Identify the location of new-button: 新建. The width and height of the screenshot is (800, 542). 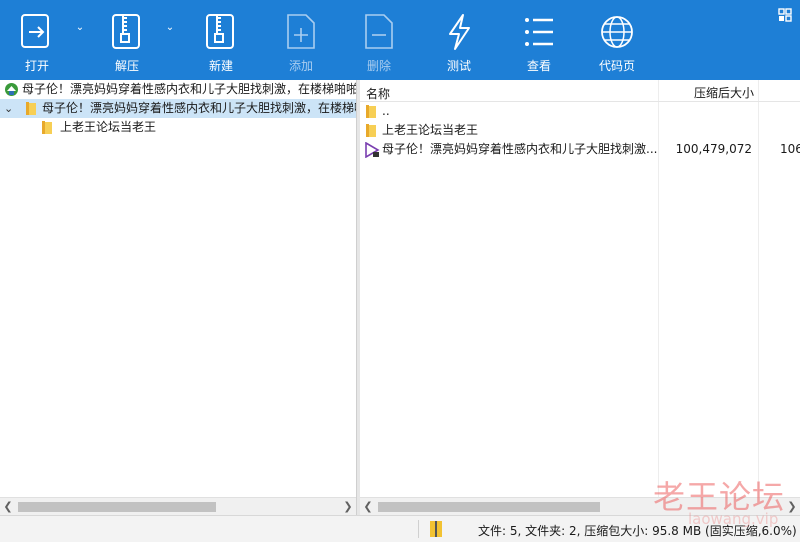
(221, 40).